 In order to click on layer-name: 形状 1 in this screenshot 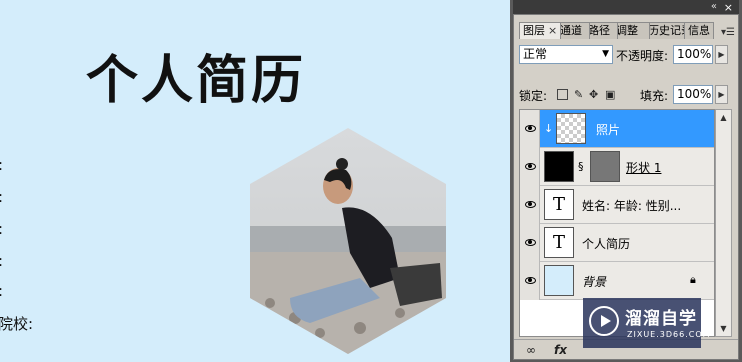, I will do `click(644, 168)`.